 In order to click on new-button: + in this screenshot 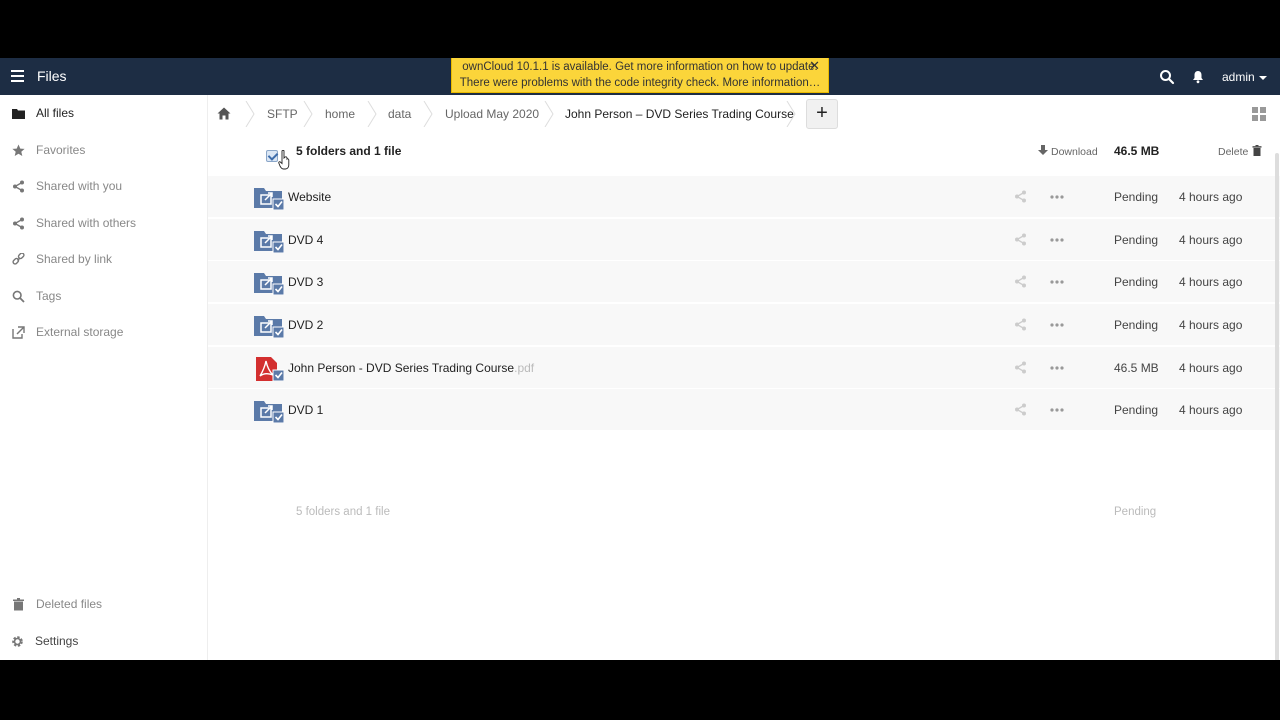, I will do `click(822, 114)`.